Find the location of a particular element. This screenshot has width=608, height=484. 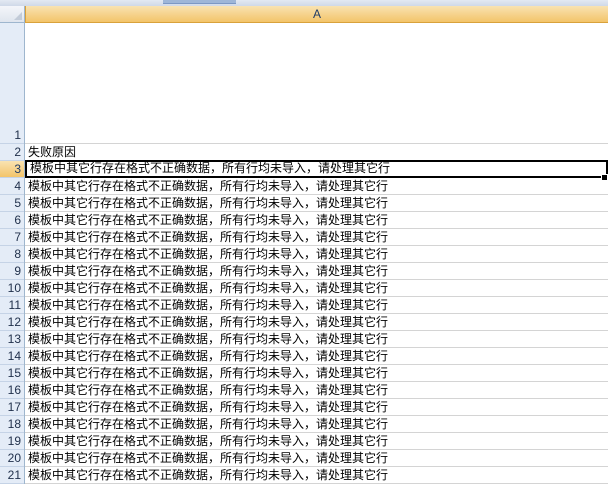

row-header: 9 is located at coordinates (12, 271).